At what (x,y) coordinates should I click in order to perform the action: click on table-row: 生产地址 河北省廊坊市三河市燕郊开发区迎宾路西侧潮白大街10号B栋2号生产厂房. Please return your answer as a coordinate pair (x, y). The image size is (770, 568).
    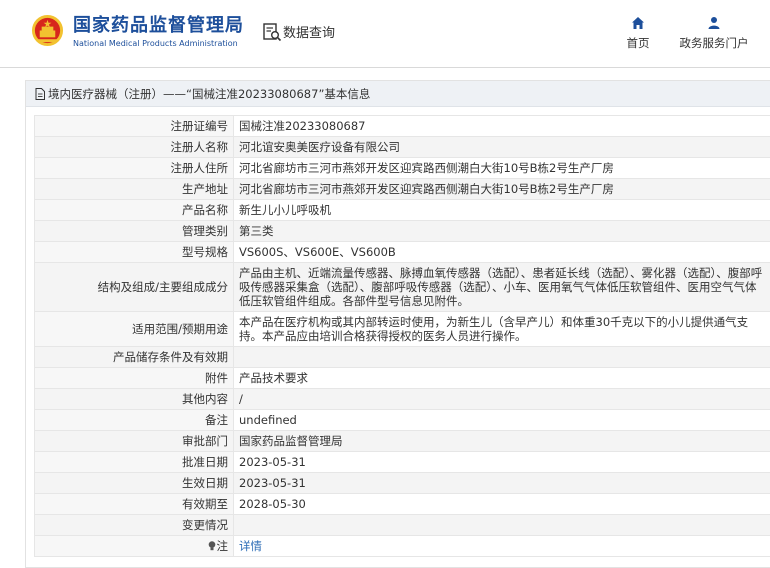
    Looking at the image, I should click on (402, 189).